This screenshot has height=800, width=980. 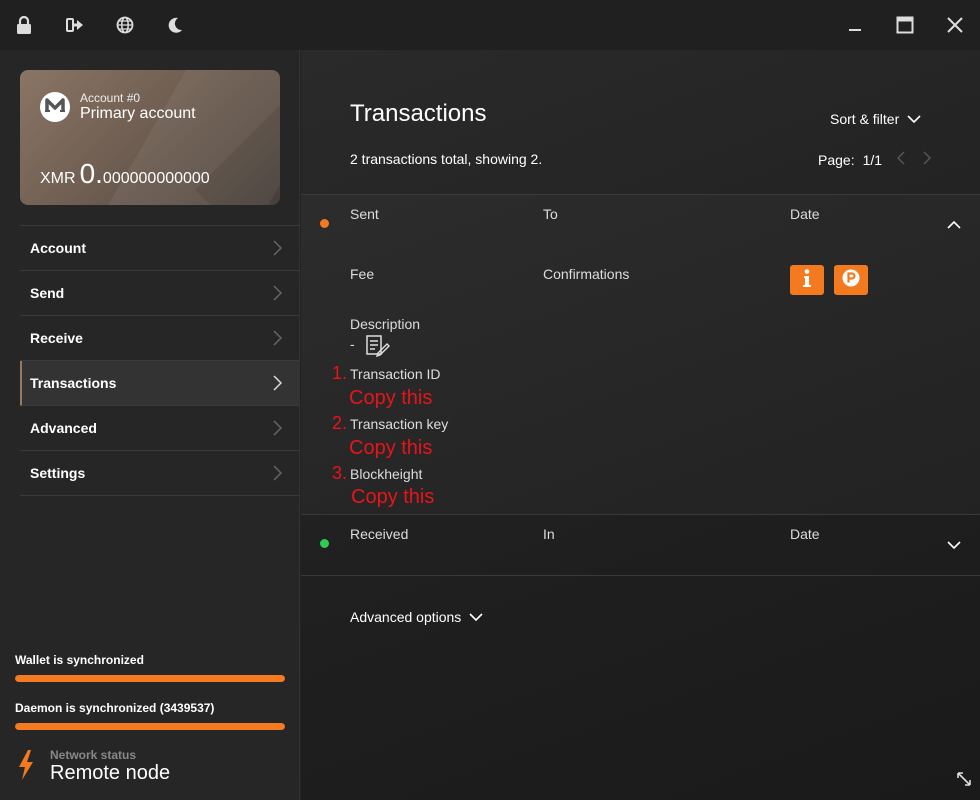 I want to click on sidebar-item-account: Account, so click(x=160, y=248).